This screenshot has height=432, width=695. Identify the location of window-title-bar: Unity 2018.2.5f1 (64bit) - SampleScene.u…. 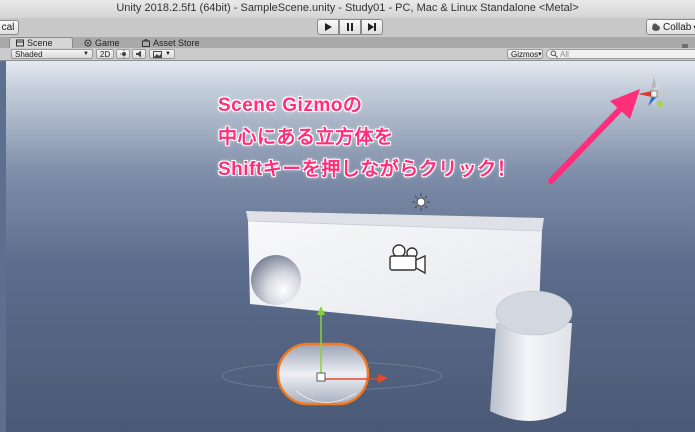
(347, 9).